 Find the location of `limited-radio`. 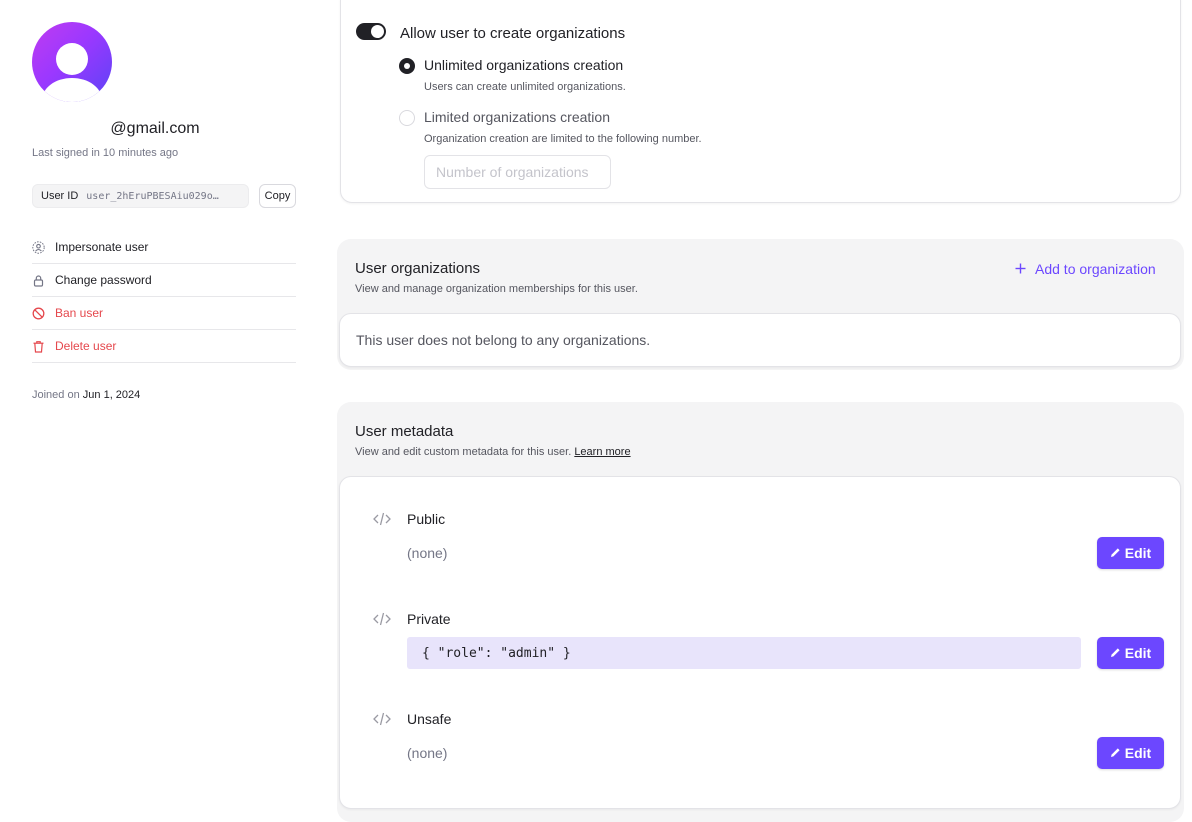

limited-radio is located at coordinates (407, 118).